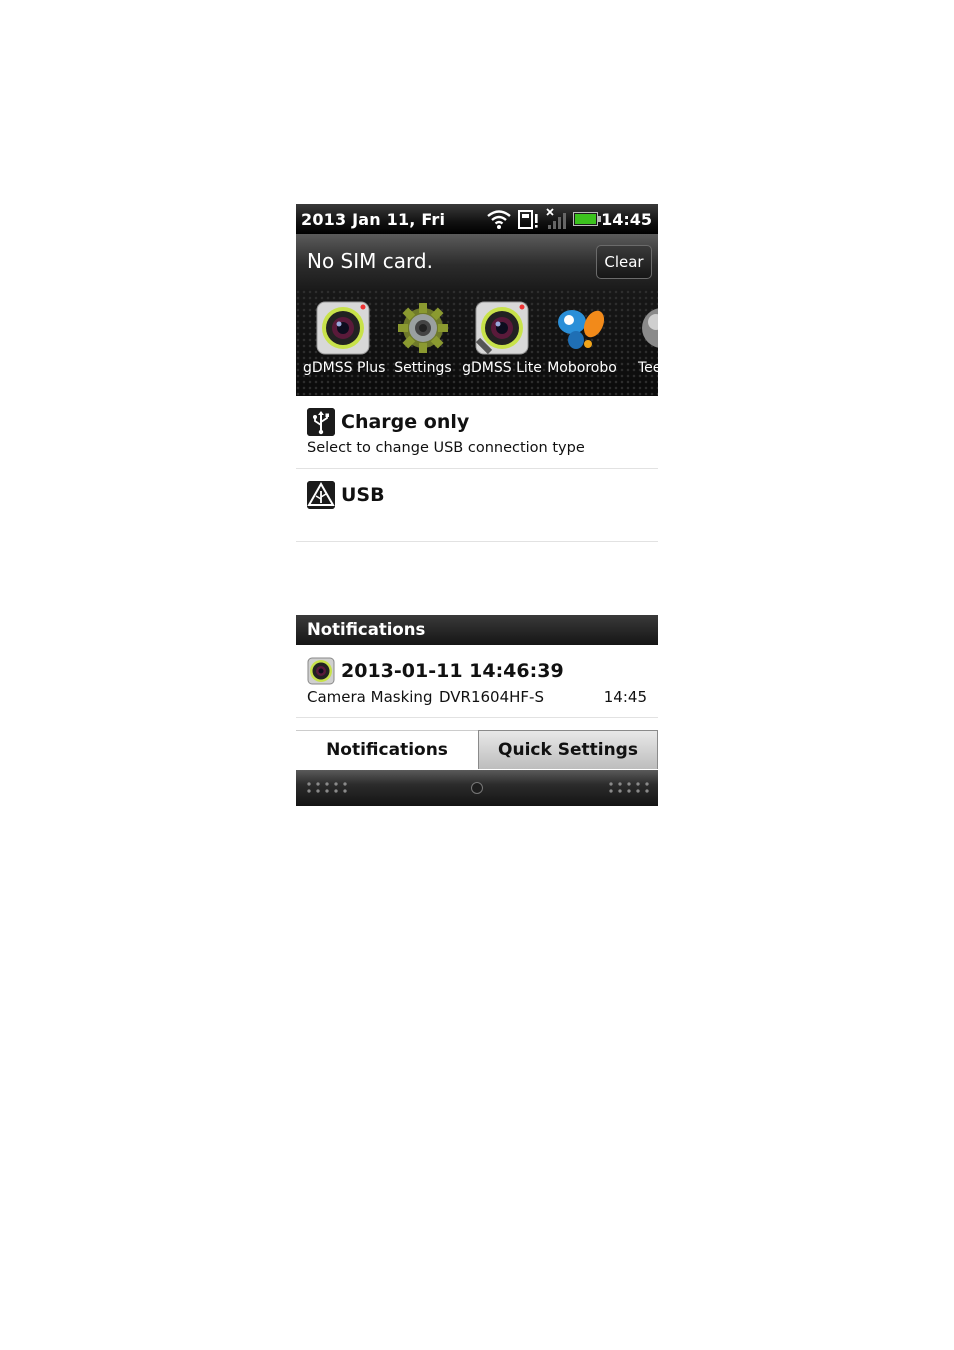 The height and width of the screenshot is (1350, 954). What do you see at coordinates (650, 328) in the screenshot?
I see `app-icon` at bounding box center [650, 328].